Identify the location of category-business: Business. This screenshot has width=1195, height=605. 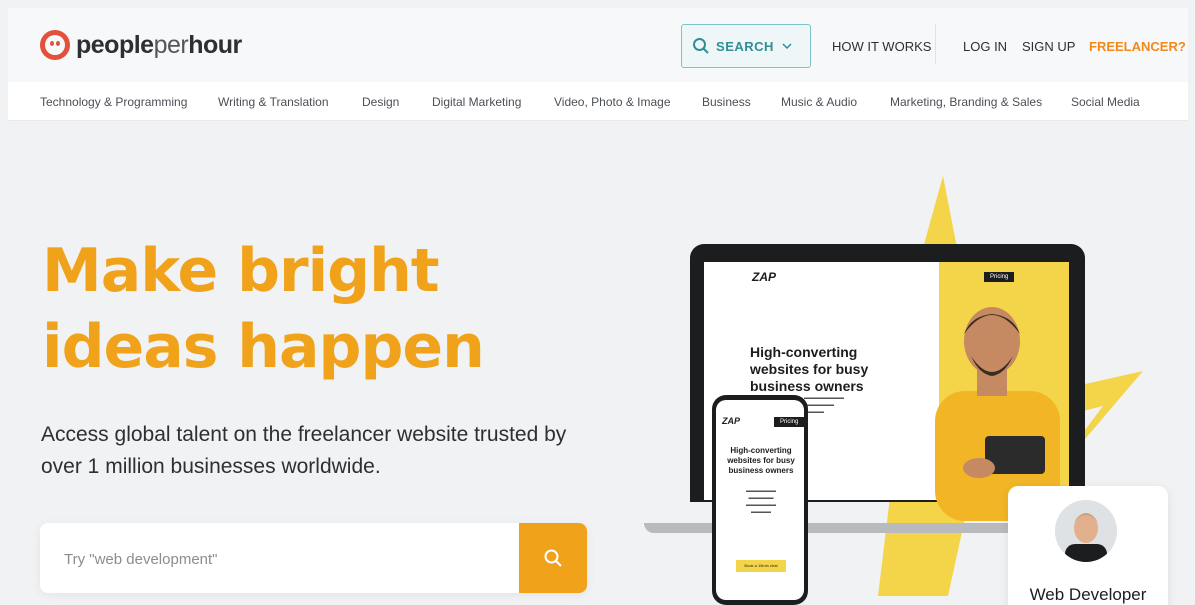
(726, 102).